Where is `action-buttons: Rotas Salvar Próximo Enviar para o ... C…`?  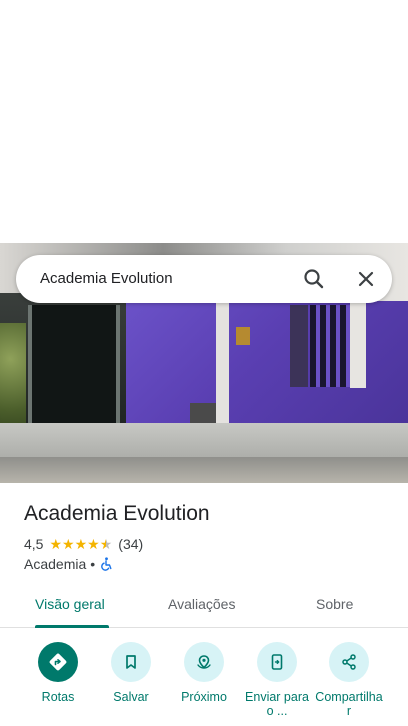
action-buttons: Rotas Salvar Próximo Enviar para o ... C… is located at coordinates (204, 683).